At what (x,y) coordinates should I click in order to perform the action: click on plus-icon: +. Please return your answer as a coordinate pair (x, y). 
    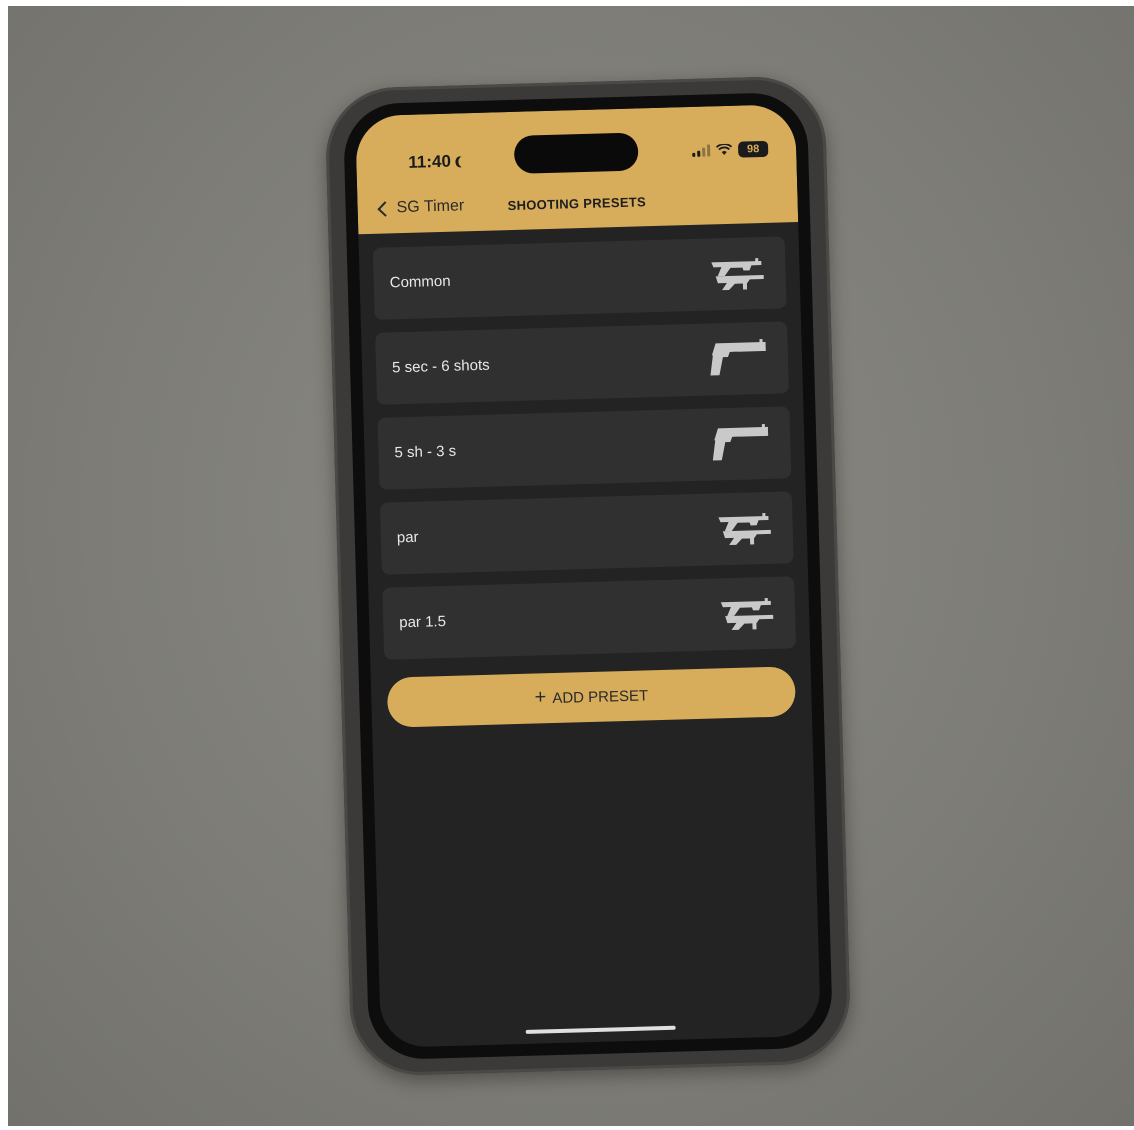
    Looking at the image, I should click on (540, 697).